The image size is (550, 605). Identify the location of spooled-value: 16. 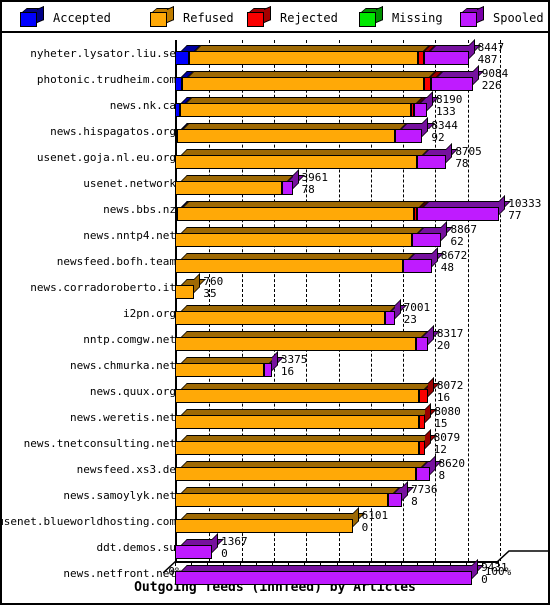
(443, 397).